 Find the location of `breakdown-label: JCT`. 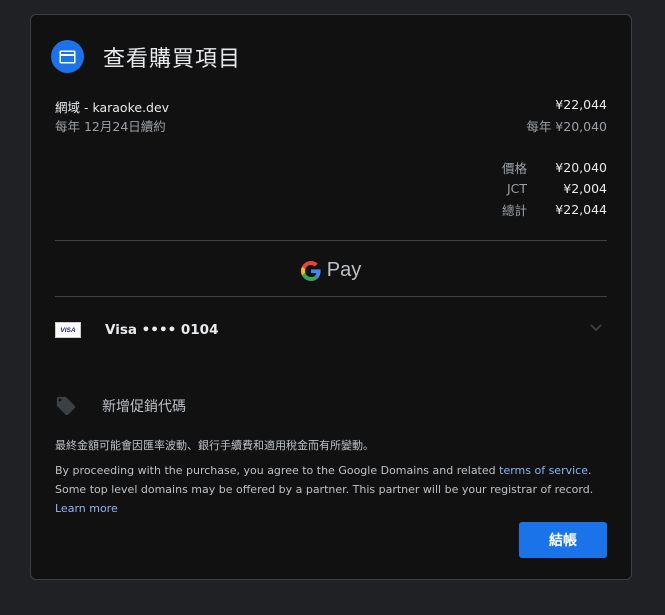

breakdown-label: JCT is located at coordinates (516, 188).